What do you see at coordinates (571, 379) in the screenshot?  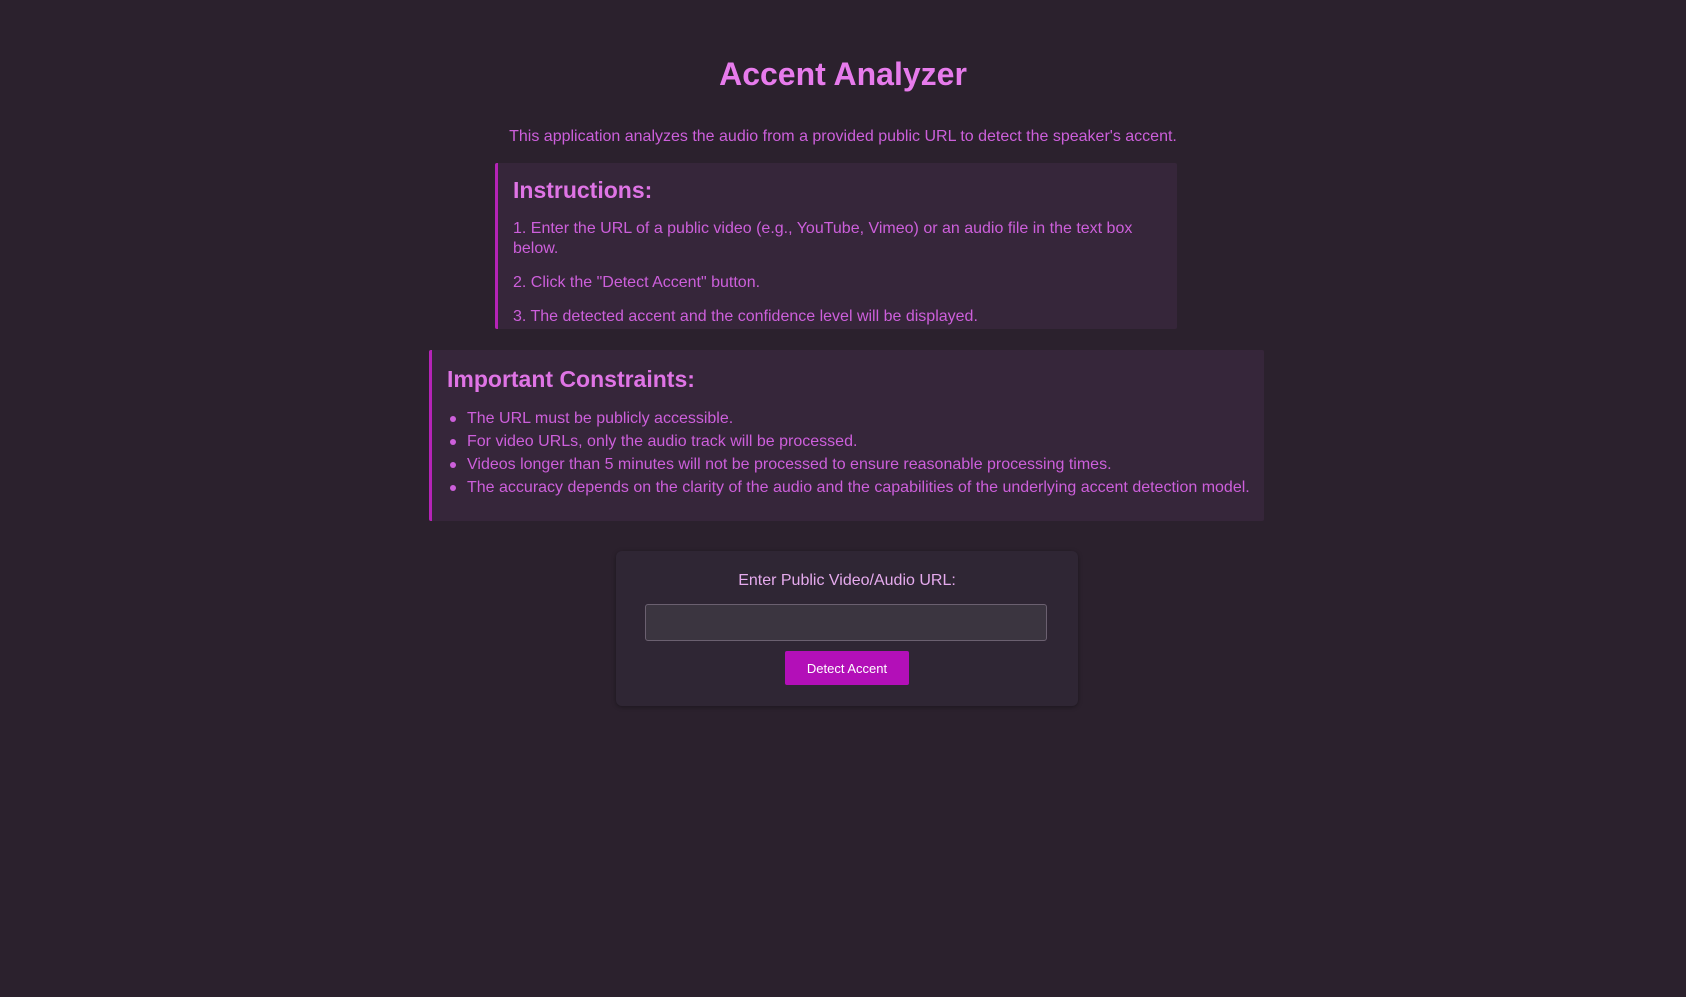 I see `constraints-heading: Important Constraints:` at bounding box center [571, 379].